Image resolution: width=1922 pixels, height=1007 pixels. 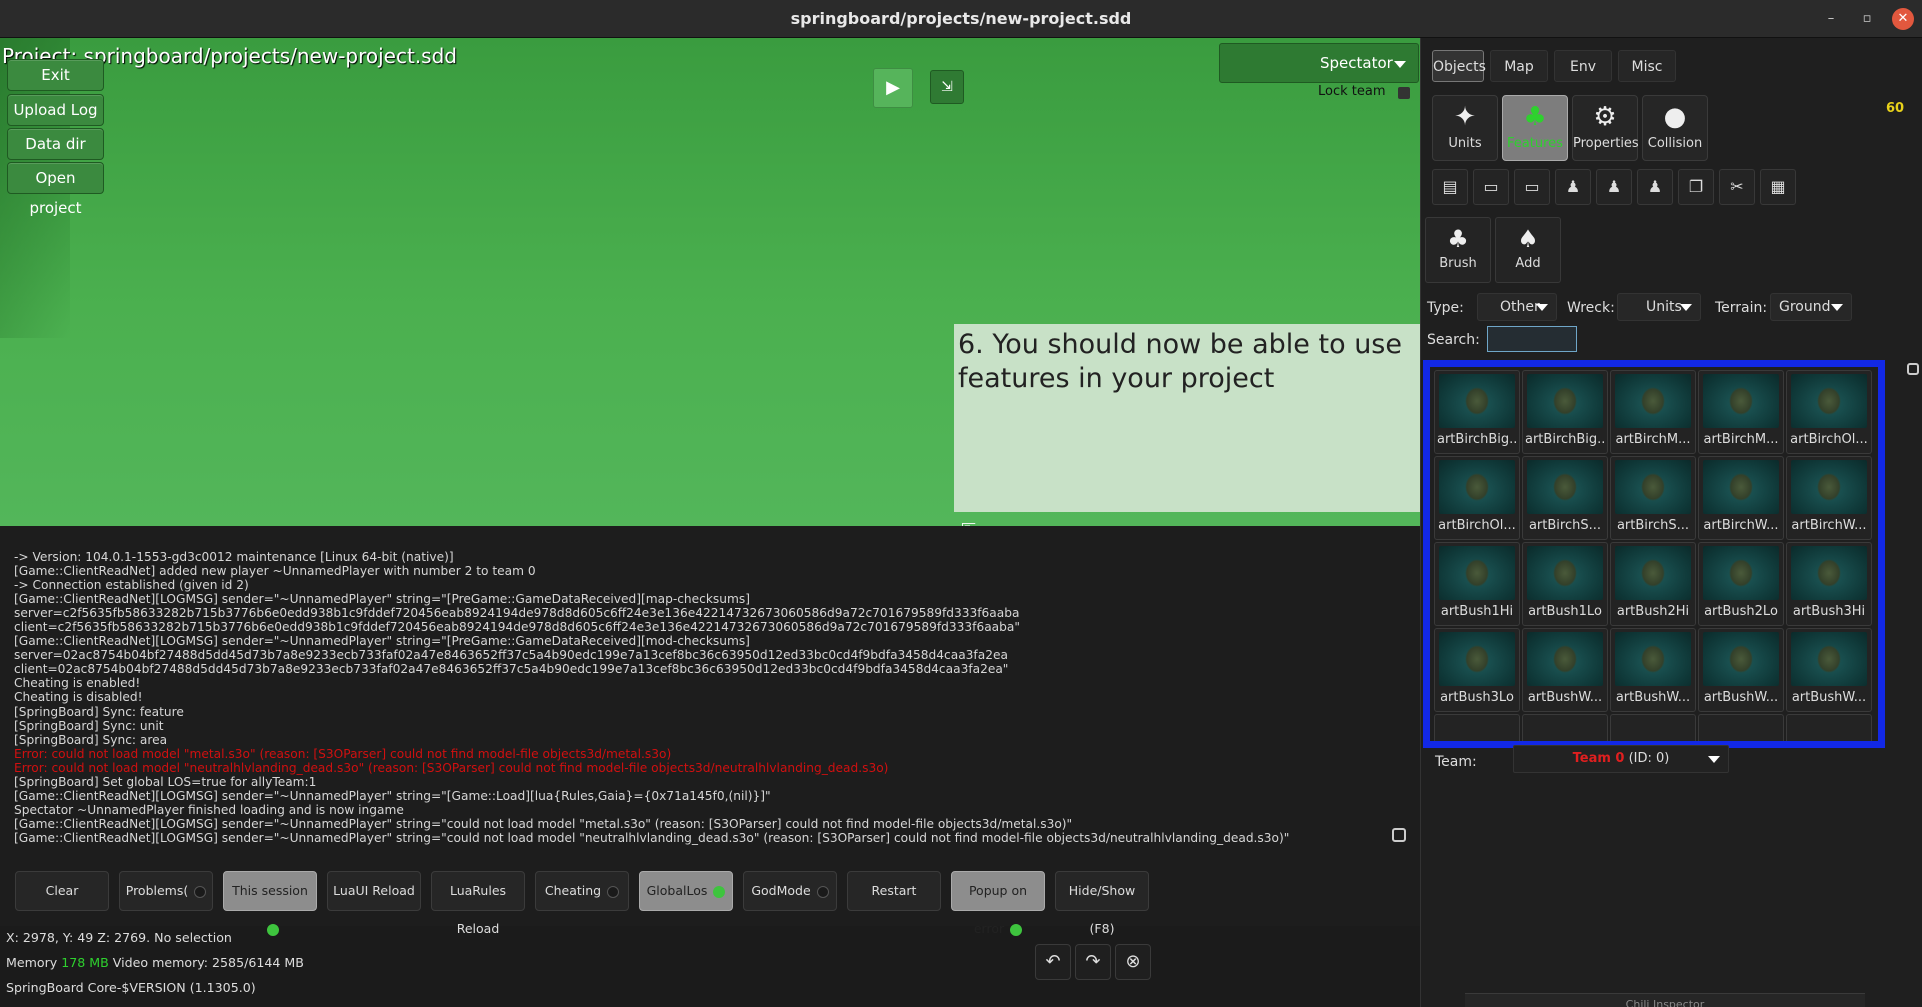 I want to click on feature-thumbnail, so click(x=1477, y=573).